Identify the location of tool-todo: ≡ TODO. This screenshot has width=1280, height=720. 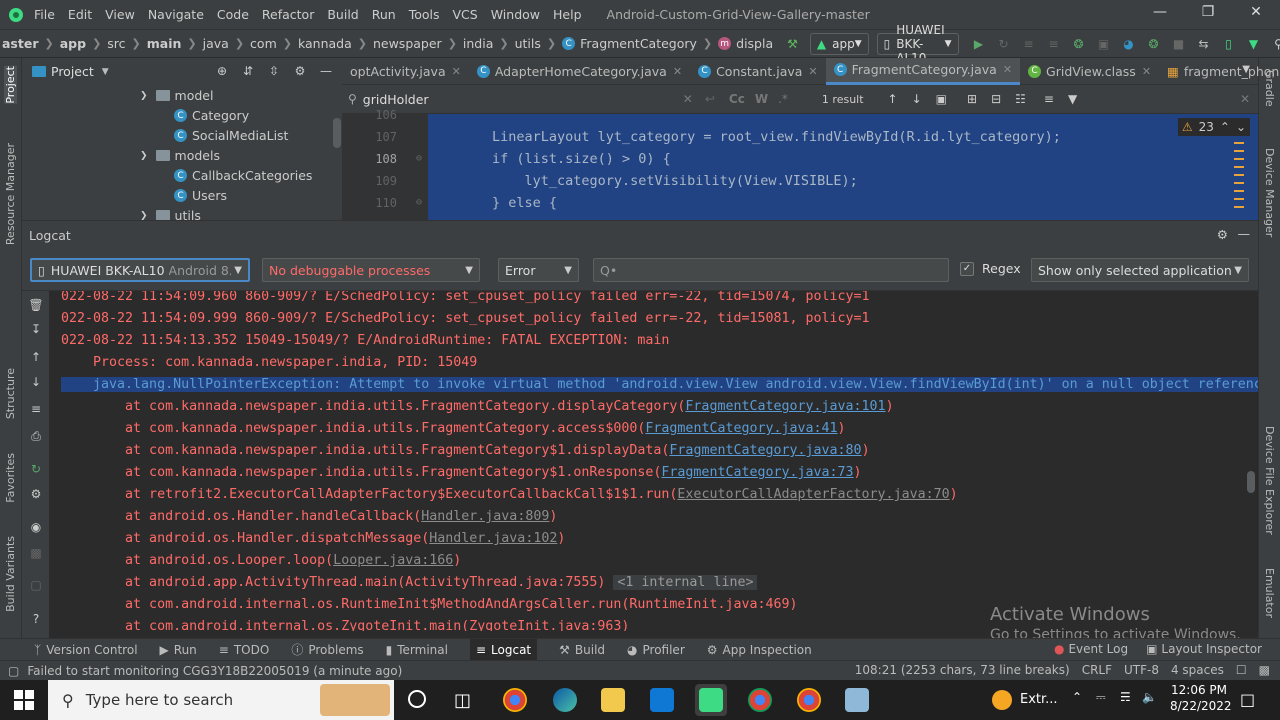
(244, 650).